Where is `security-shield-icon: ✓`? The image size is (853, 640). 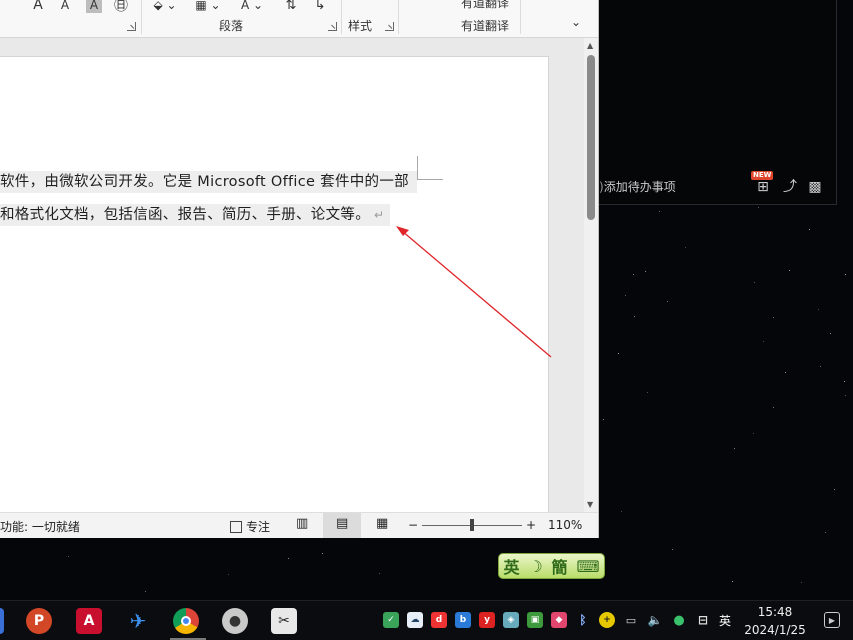
security-shield-icon: ✓ is located at coordinates (391, 620).